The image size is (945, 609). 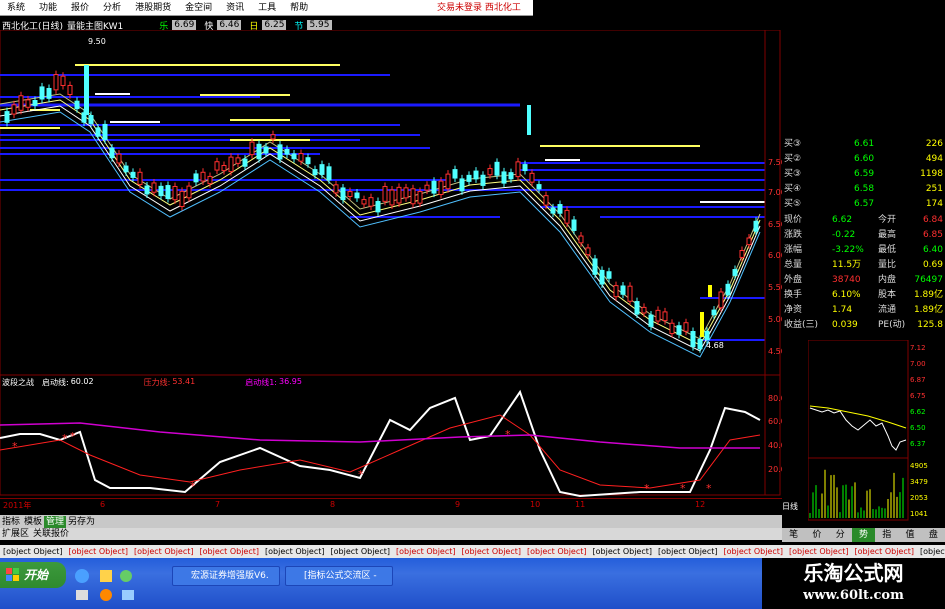 What do you see at coordinates (909, 535) in the screenshot?
I see `right-tab-5: 值` at bounding box center [909, 535].